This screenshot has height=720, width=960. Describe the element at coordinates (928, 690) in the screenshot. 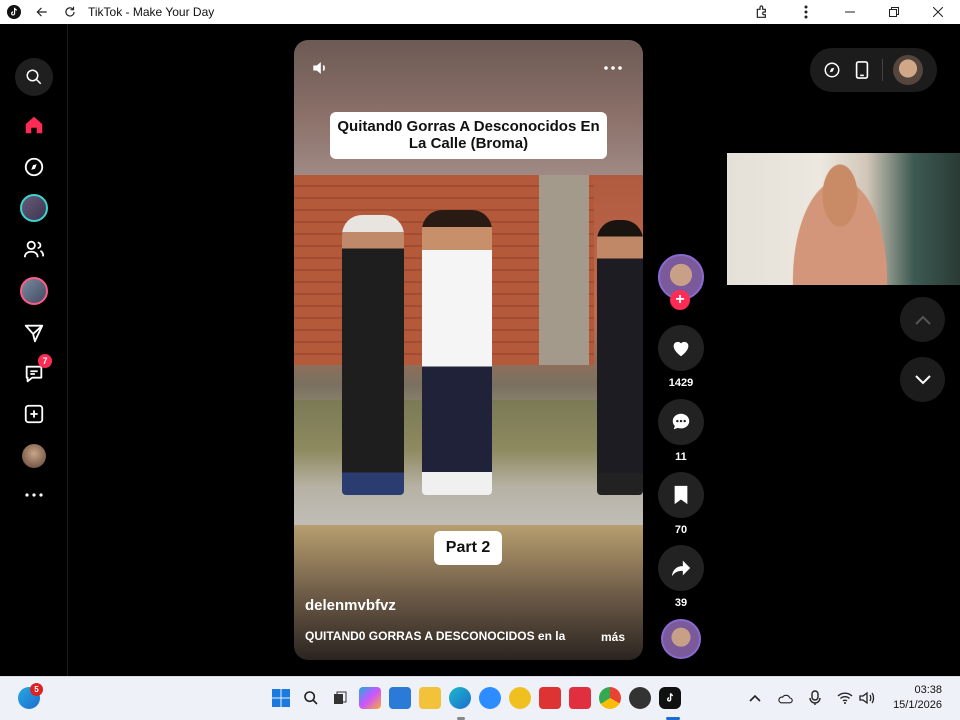

I see `clock-time: 03:38` at that location.